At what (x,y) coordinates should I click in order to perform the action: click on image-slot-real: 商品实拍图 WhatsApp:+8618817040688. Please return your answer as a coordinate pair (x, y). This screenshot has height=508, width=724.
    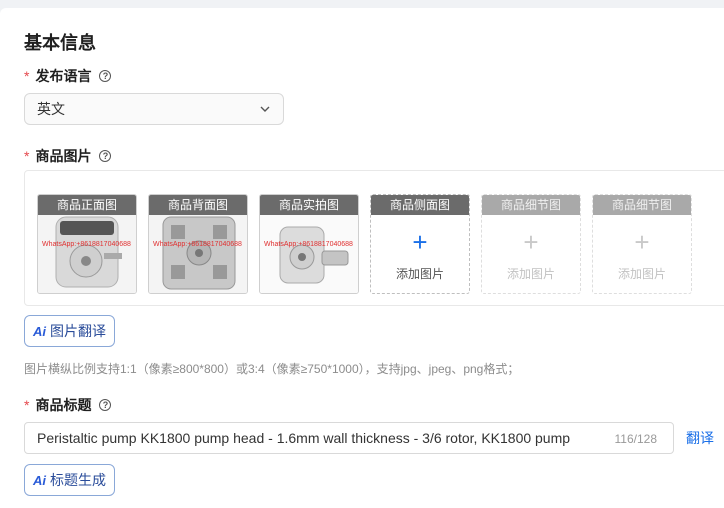
    Looking at the image, I should click on (309, 244).